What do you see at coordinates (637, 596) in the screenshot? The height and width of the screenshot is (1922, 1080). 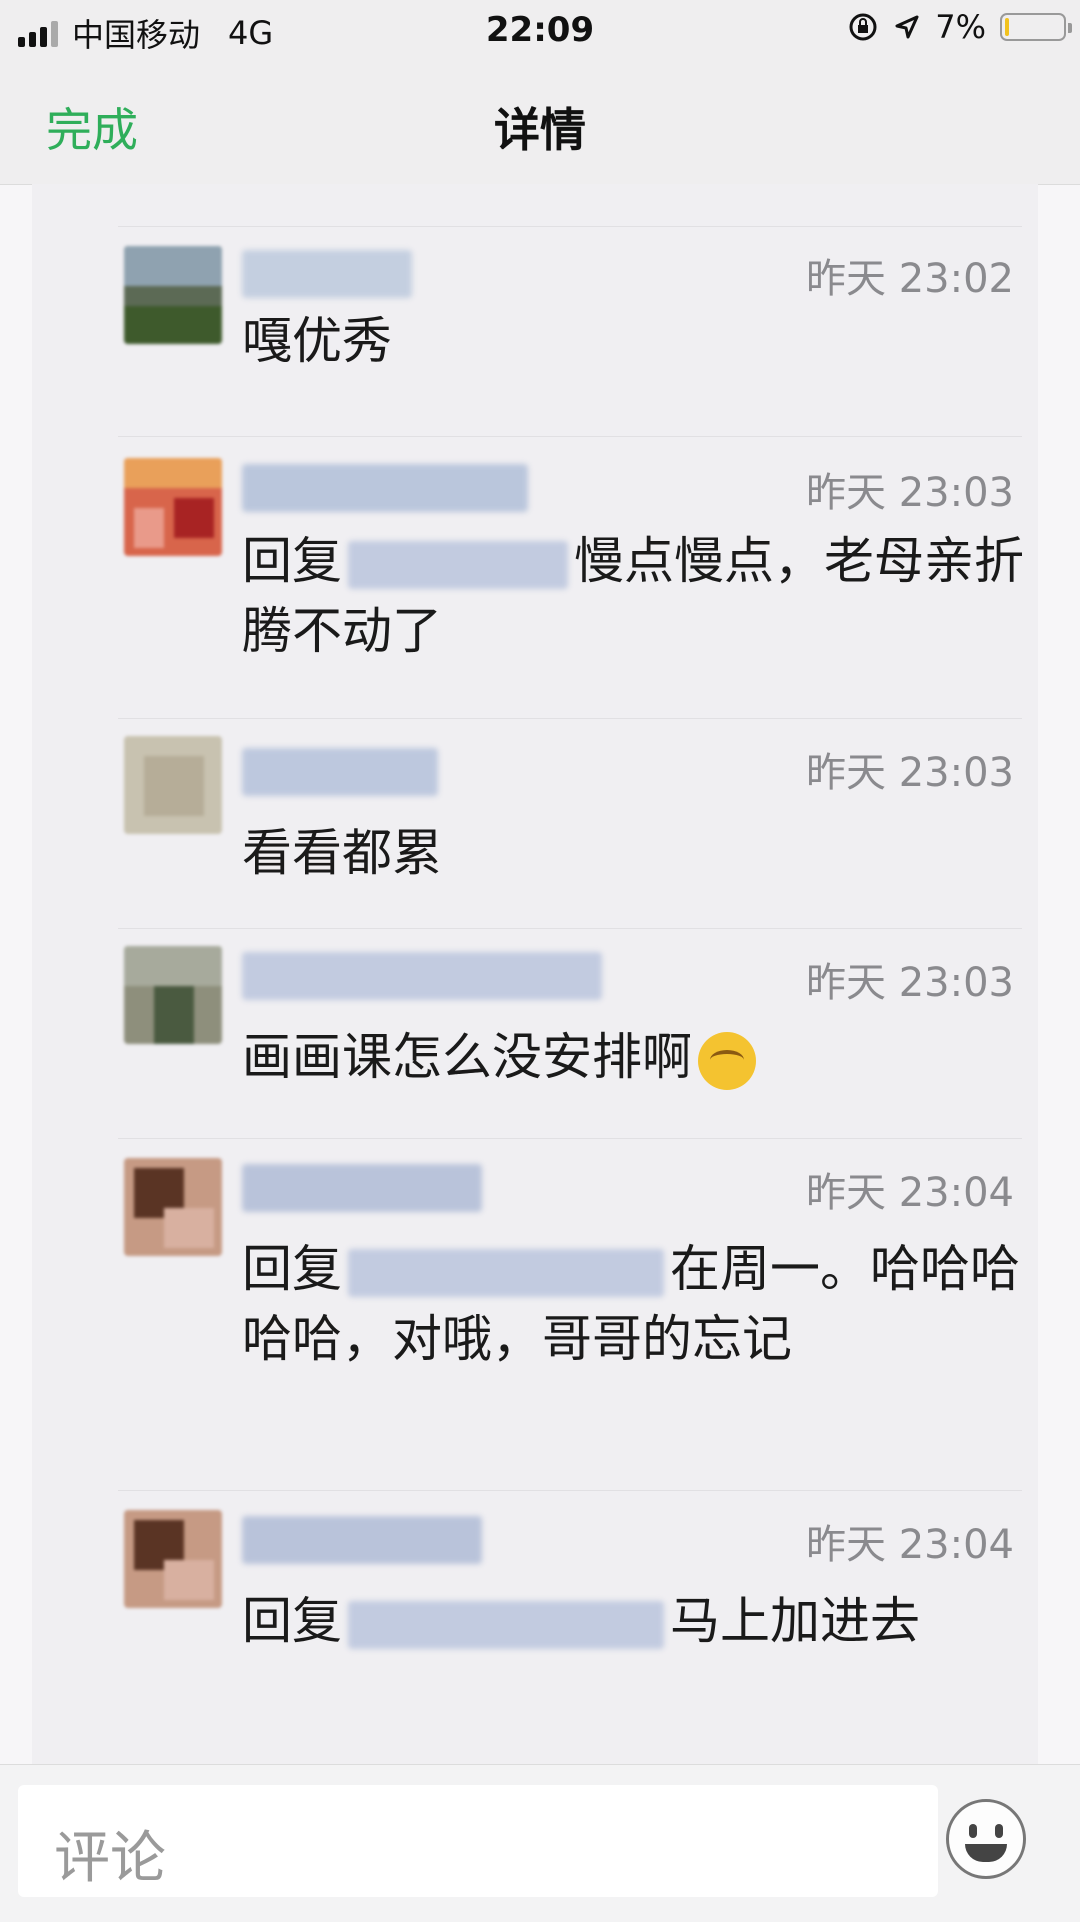 I see `comment-text: 回复 慢点慢点，老母亲折腾不动了` at bounding box center [637, 596].